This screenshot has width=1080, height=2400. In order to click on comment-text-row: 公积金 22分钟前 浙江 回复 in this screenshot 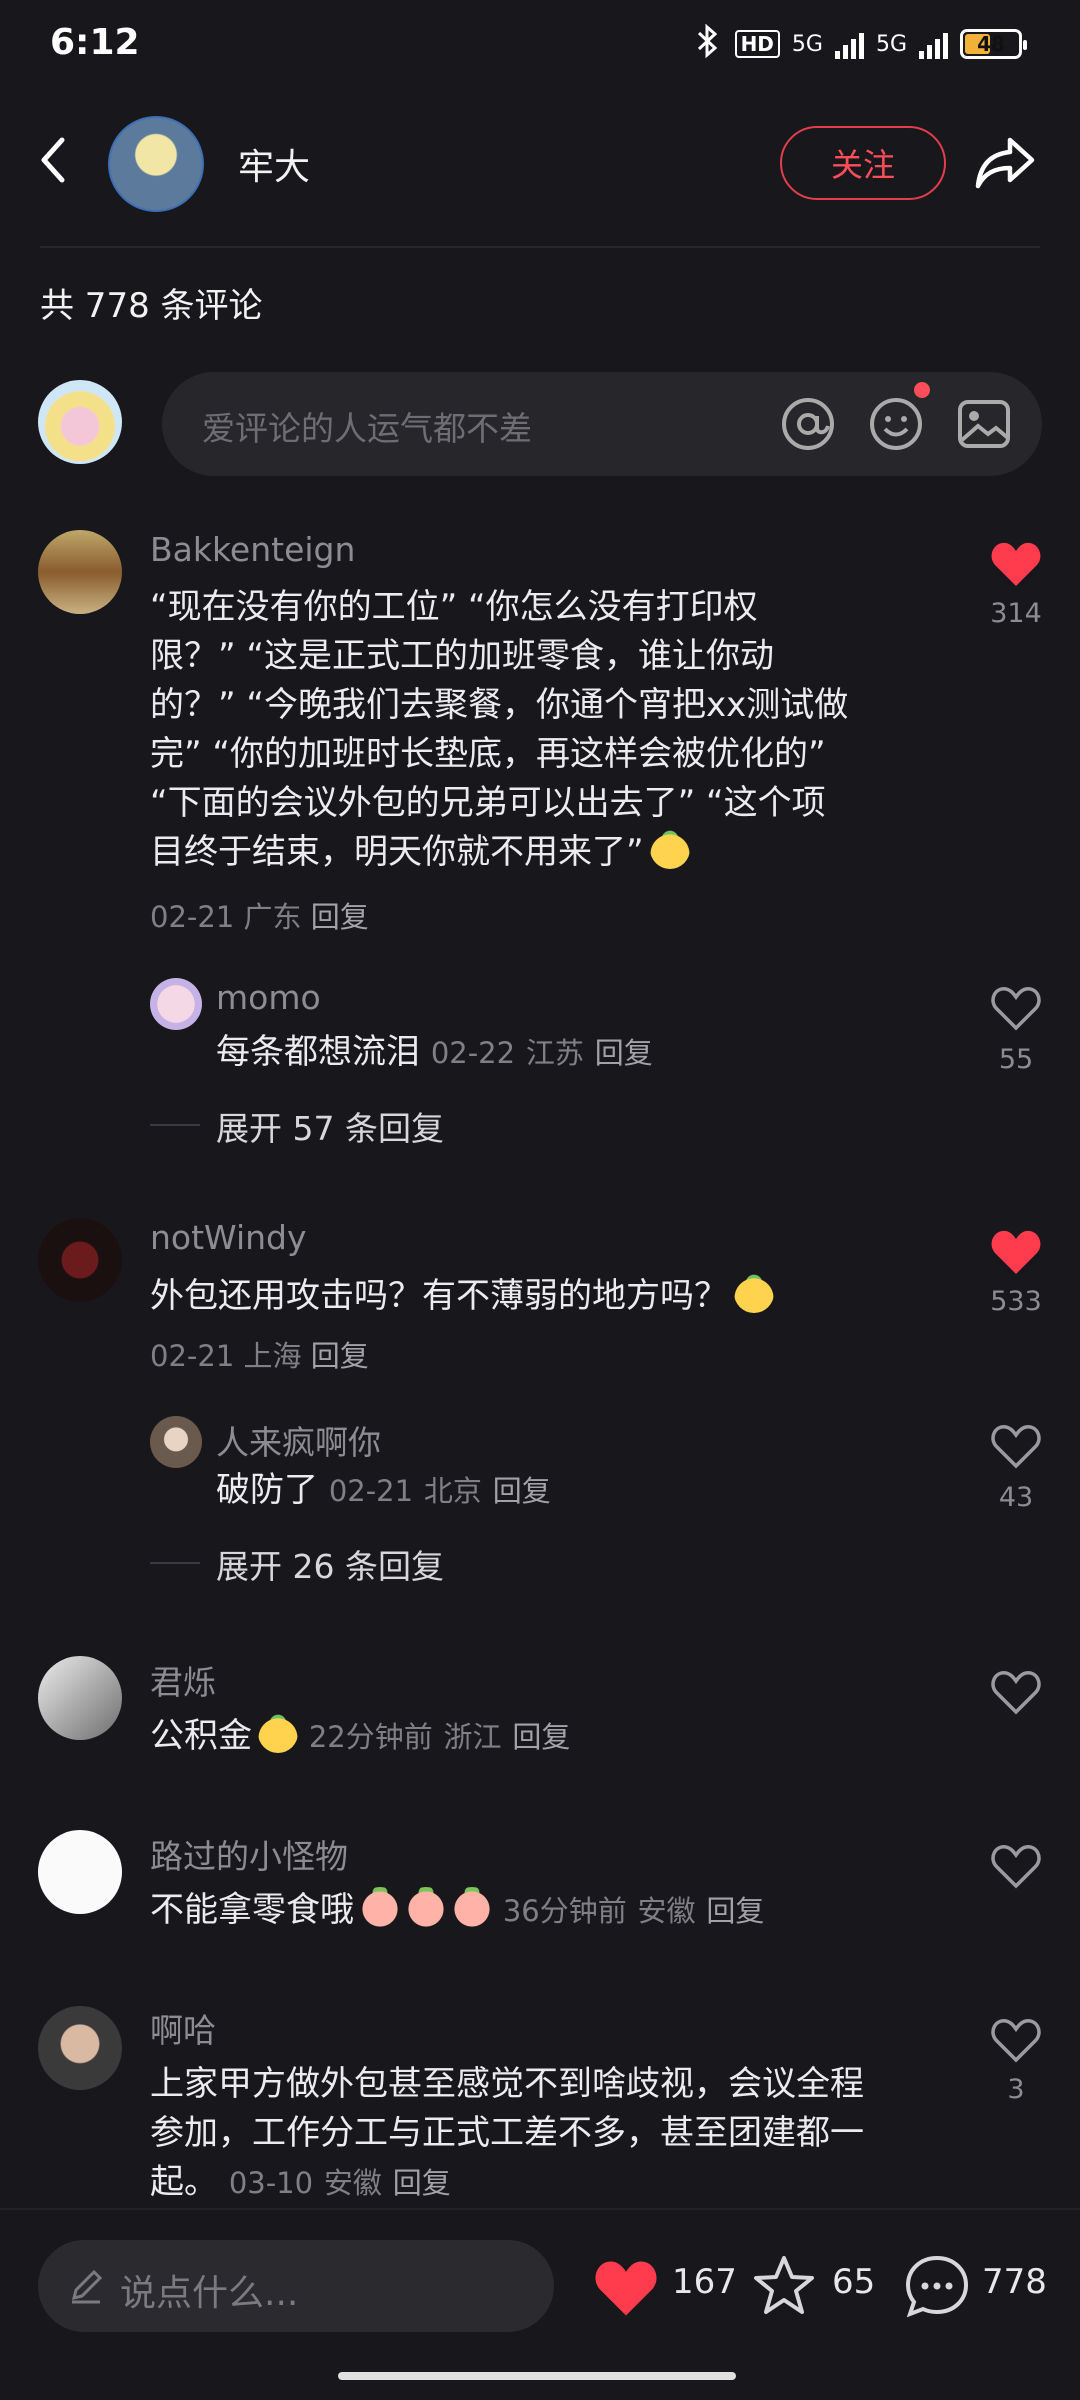, I will do `click(360, 1737)`.